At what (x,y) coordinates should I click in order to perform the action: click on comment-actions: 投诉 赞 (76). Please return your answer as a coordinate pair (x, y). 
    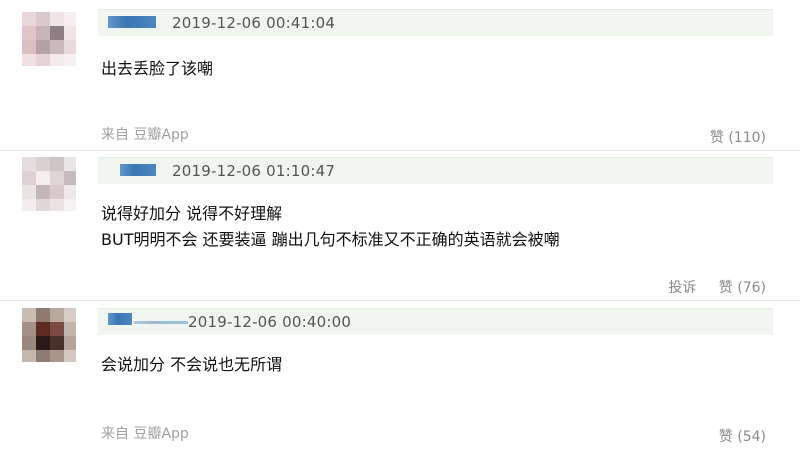
    Looking at the image, I should click on (708, 287).